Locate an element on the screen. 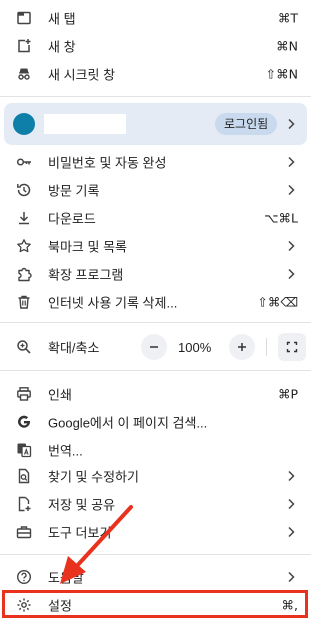  find-doc-icon is located at coordinates (24, 476).